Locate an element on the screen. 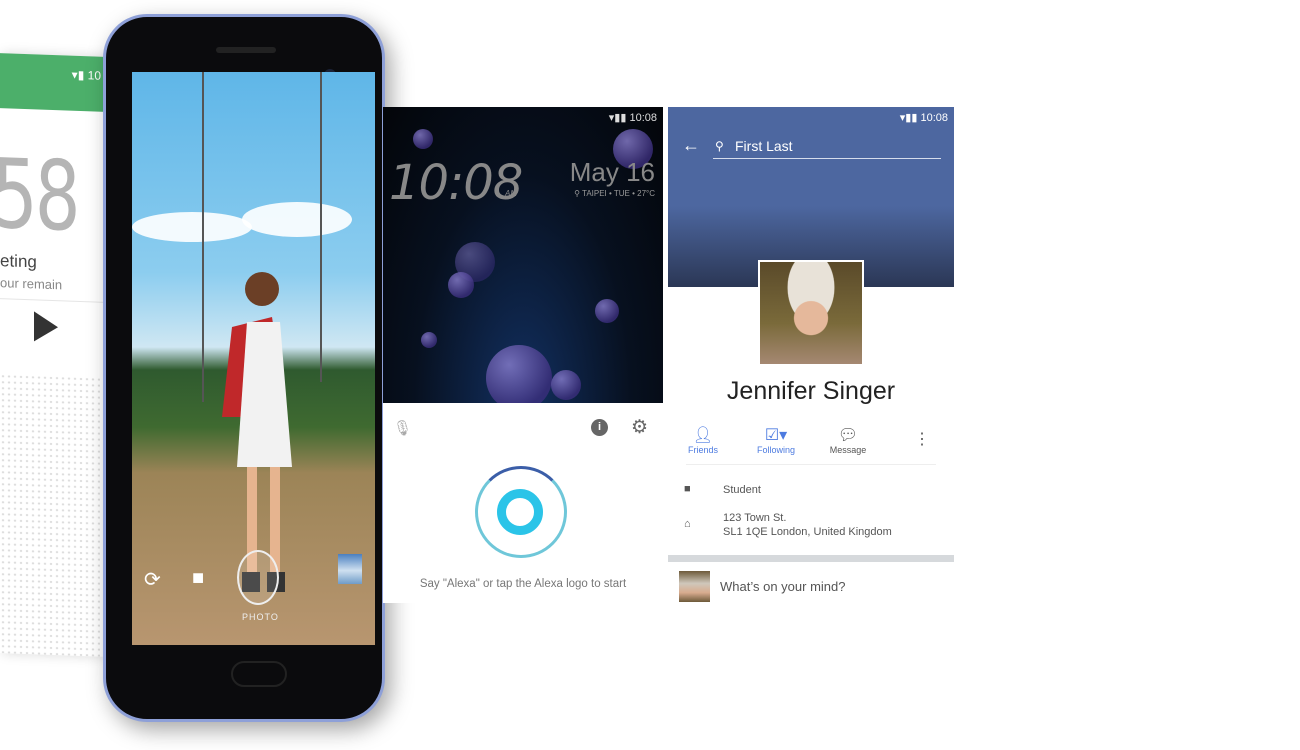 The image size is (1300, 750). message-button: 💬︎ Message is located at coordinates (848, 440).